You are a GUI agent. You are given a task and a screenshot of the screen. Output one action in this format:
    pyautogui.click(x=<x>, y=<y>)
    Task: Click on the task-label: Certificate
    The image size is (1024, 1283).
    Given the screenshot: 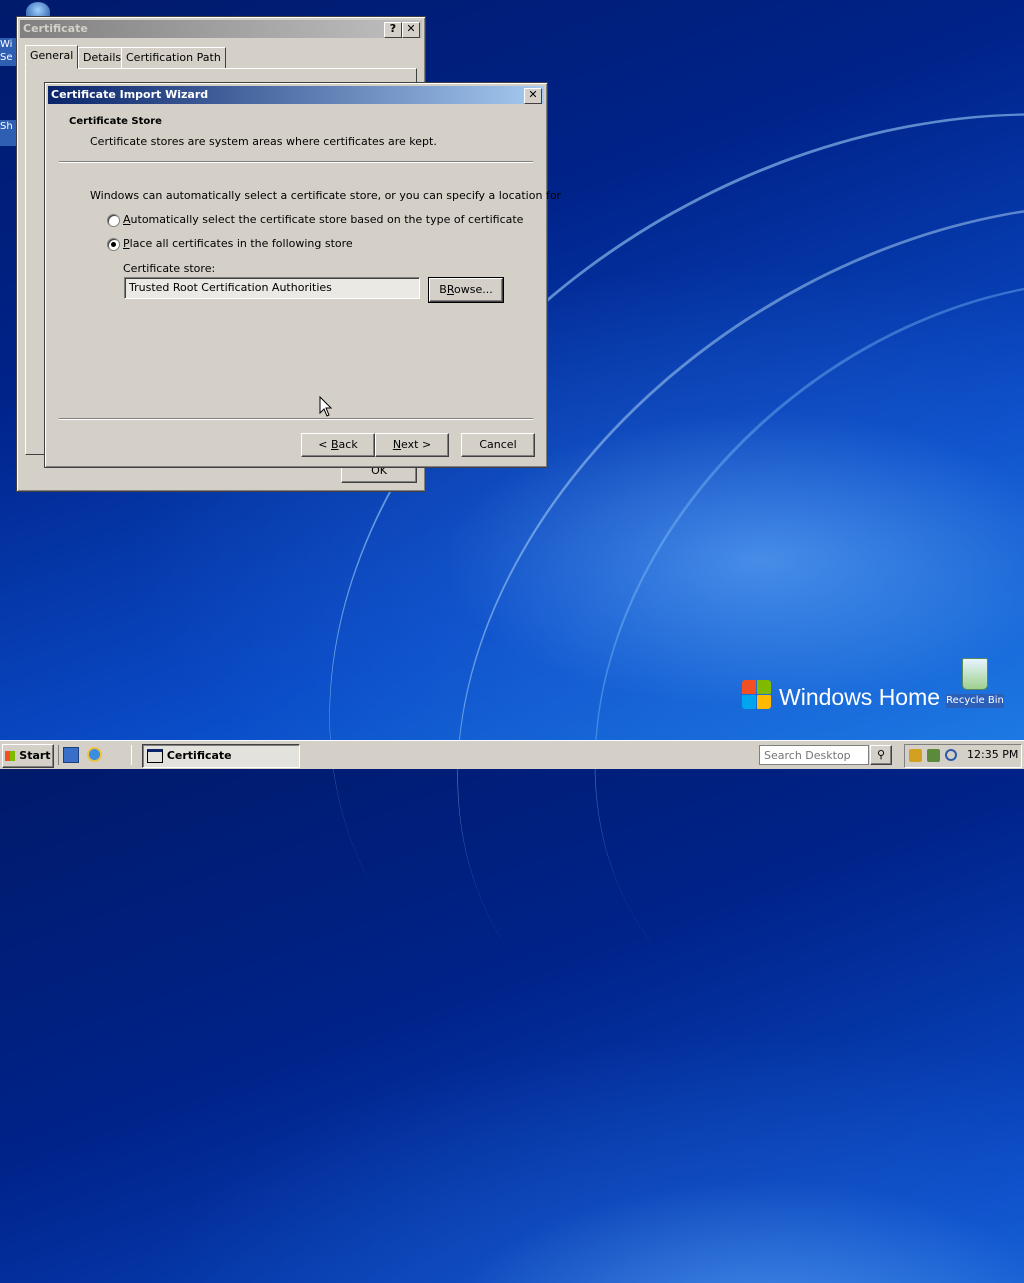 What is the action you would take?
    pyautogui.click(x=199, y=755)
    